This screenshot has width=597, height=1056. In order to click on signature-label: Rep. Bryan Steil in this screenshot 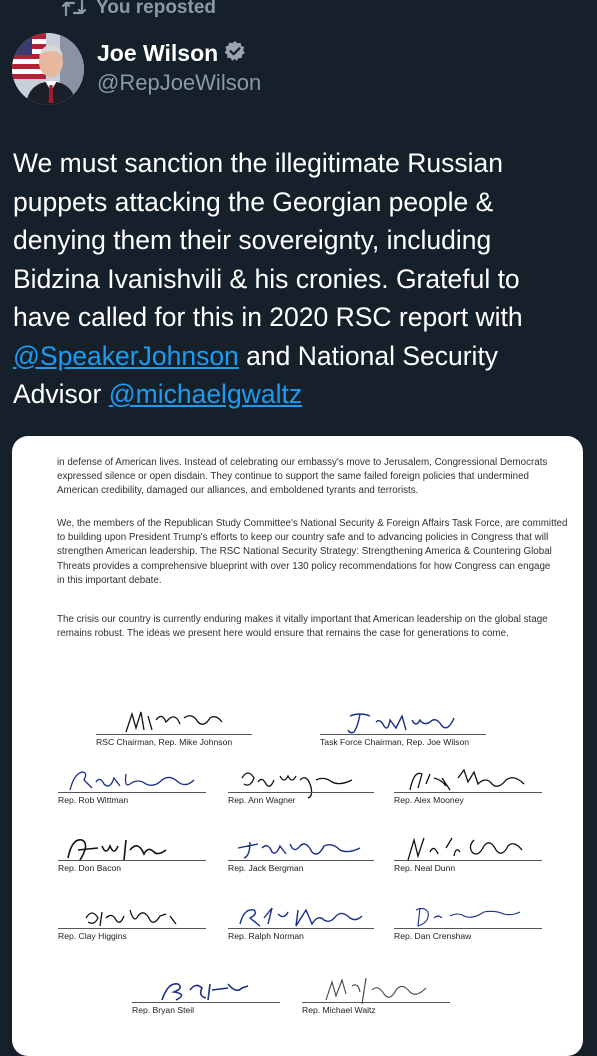, I will do `click(163, 1010)`.